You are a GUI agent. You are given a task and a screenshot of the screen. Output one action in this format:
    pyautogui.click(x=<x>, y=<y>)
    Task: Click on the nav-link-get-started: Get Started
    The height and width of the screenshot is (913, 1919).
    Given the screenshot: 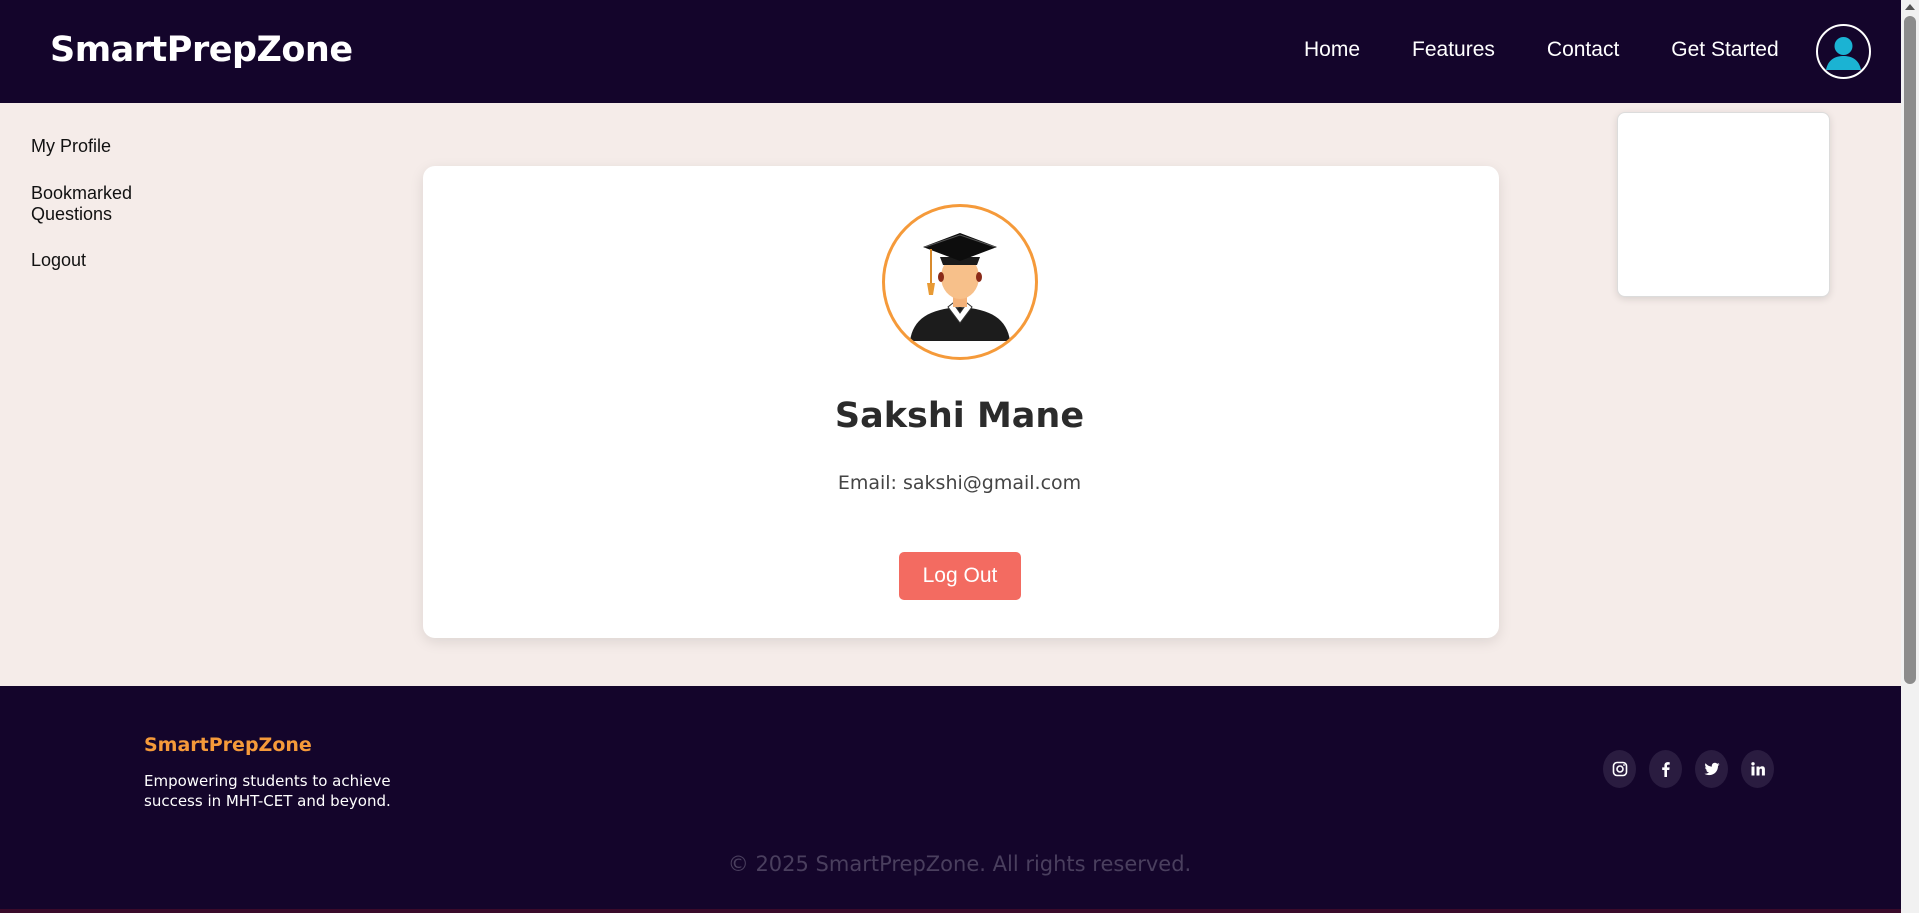 What is the action you would take?
    pyautogui.click(x=1724, y=50)
    